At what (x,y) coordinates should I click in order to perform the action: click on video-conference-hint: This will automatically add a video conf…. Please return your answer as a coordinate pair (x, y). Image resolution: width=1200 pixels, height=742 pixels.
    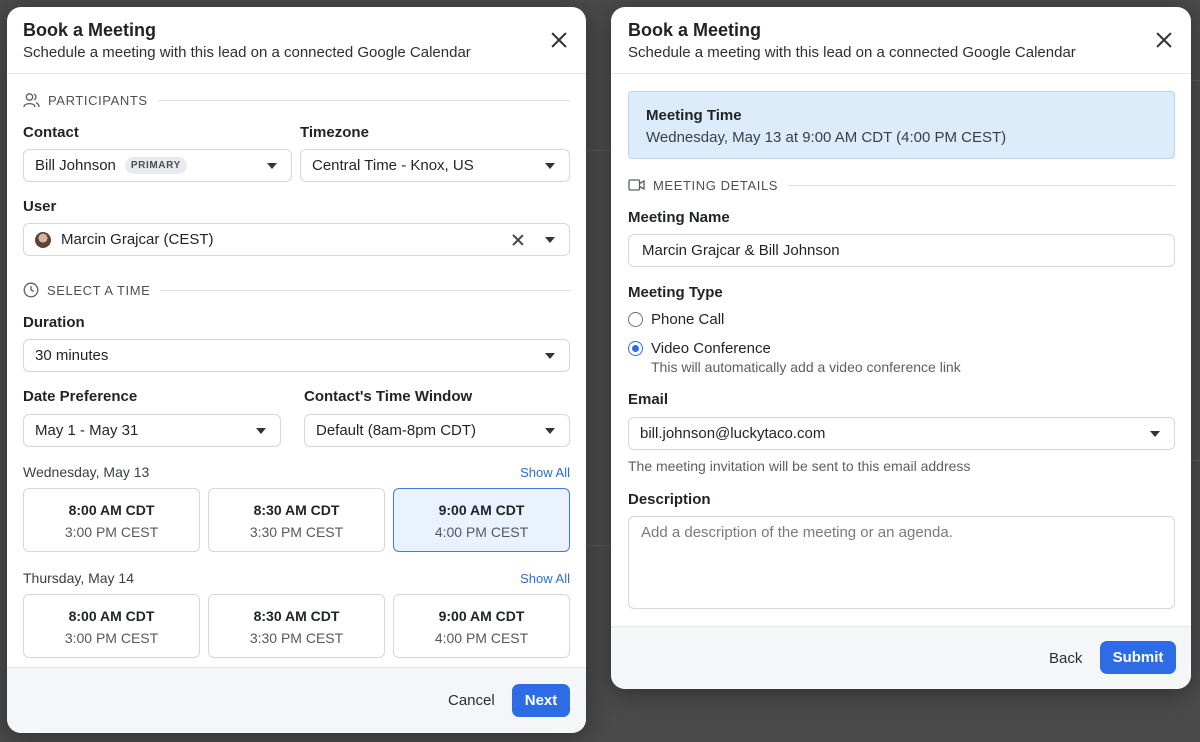
    Looking at the image, I should click on (806, 367).